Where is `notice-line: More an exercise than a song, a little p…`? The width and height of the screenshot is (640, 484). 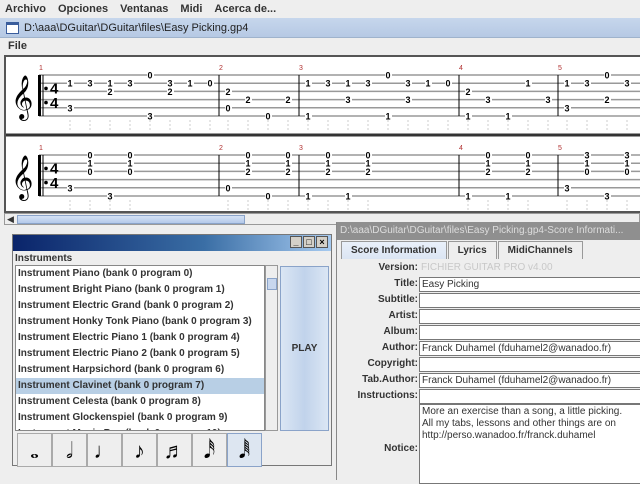 notice-line: More an exercise than a song, a little p… is located at coordinates (522, 411).